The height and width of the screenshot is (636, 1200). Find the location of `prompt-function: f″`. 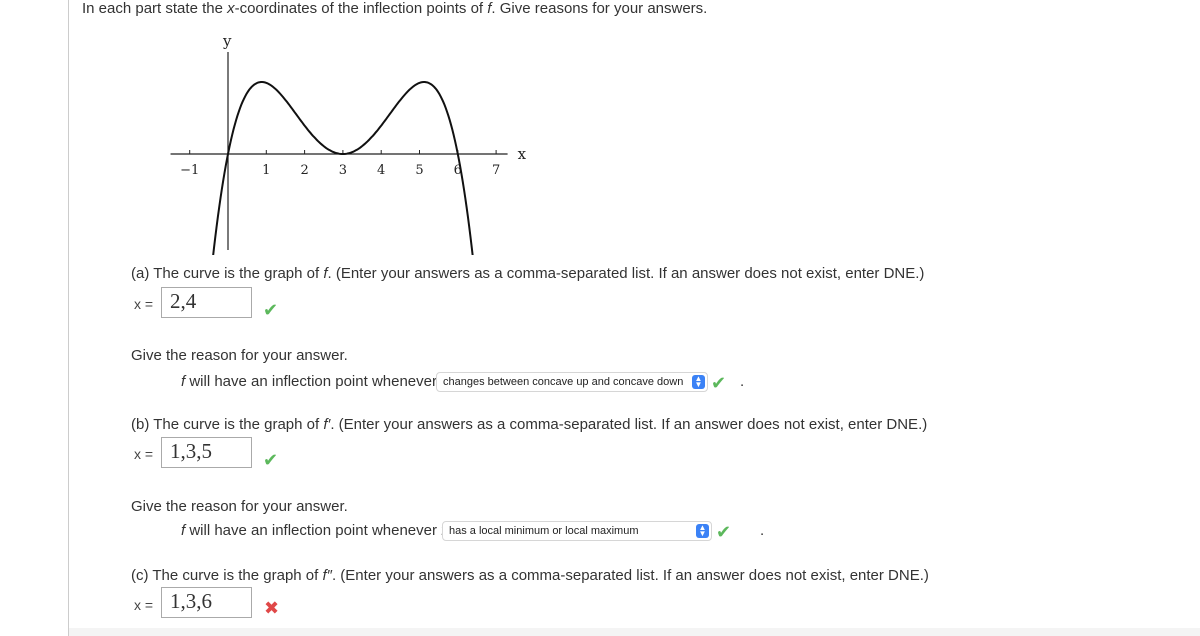

prompt-function: f″ is located at coordinates (327, 575).